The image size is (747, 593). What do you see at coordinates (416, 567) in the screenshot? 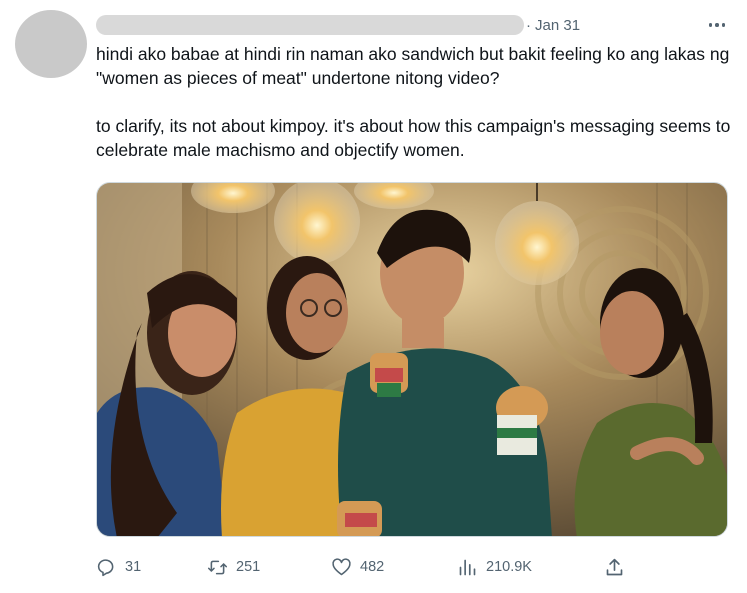
I see `tweet-actions: 31 251 482 210.9K` at bounding box center [416, 567].